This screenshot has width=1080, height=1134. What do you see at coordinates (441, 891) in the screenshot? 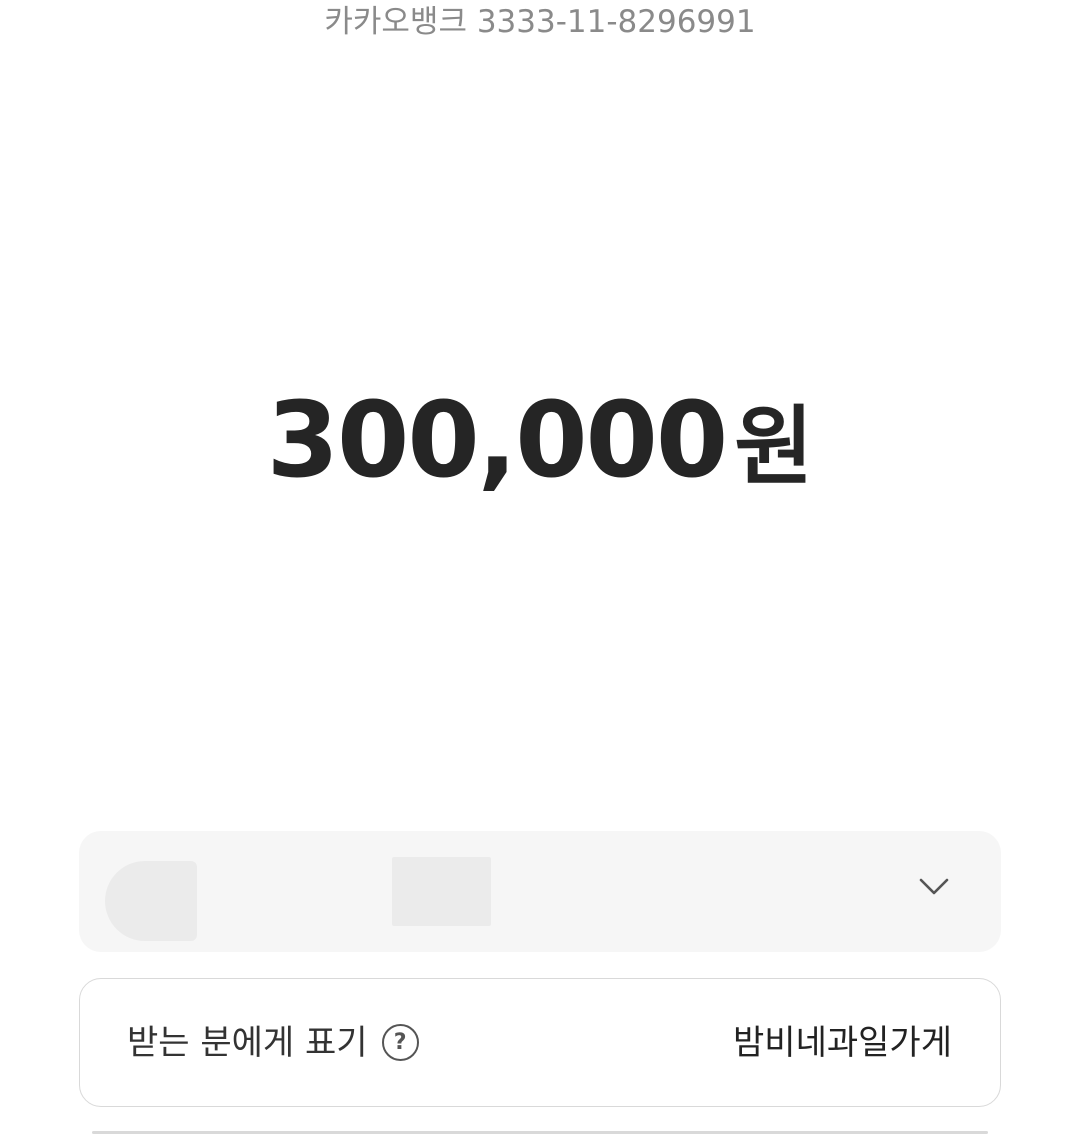
I see `redacted-account-number` at bounding box center [441, 891].